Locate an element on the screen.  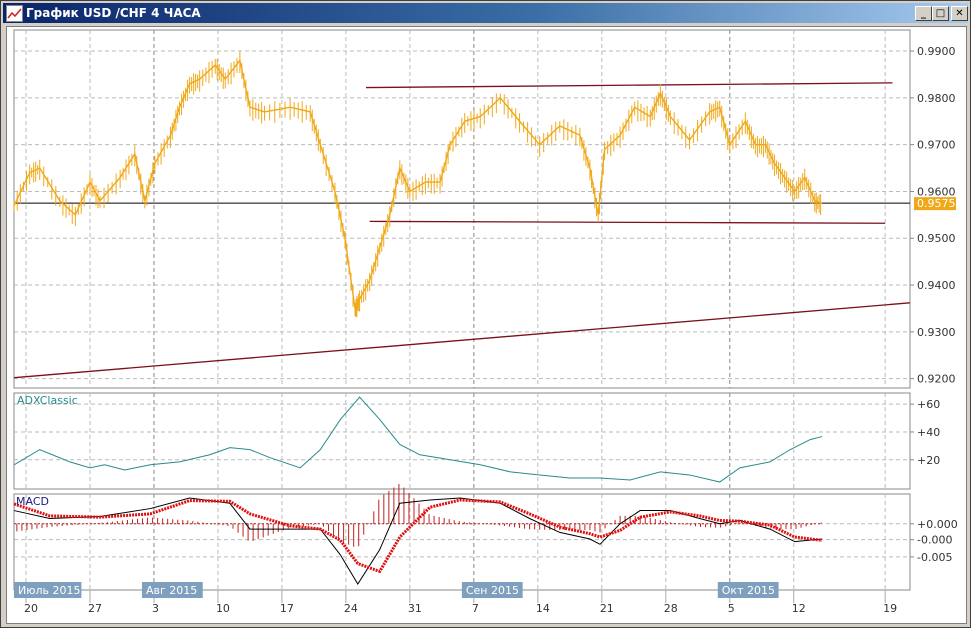
x-tick-label: 17 is located at coordinates (287, 608).